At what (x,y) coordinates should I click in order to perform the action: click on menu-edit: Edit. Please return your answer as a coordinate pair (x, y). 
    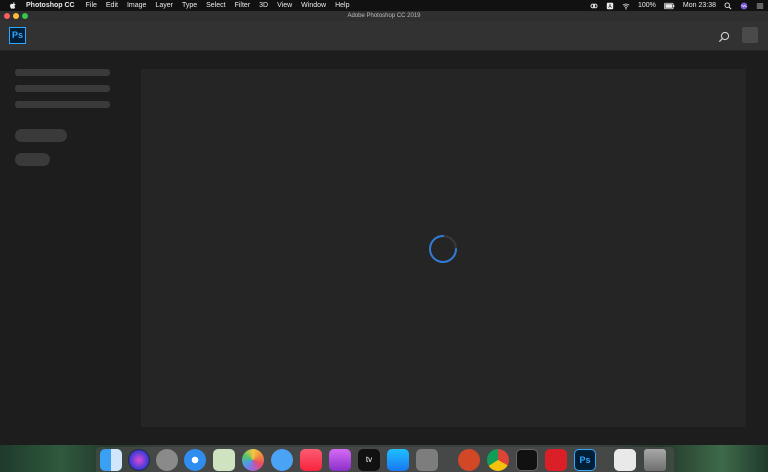
    Looking at the image, I should click on (112, 5).